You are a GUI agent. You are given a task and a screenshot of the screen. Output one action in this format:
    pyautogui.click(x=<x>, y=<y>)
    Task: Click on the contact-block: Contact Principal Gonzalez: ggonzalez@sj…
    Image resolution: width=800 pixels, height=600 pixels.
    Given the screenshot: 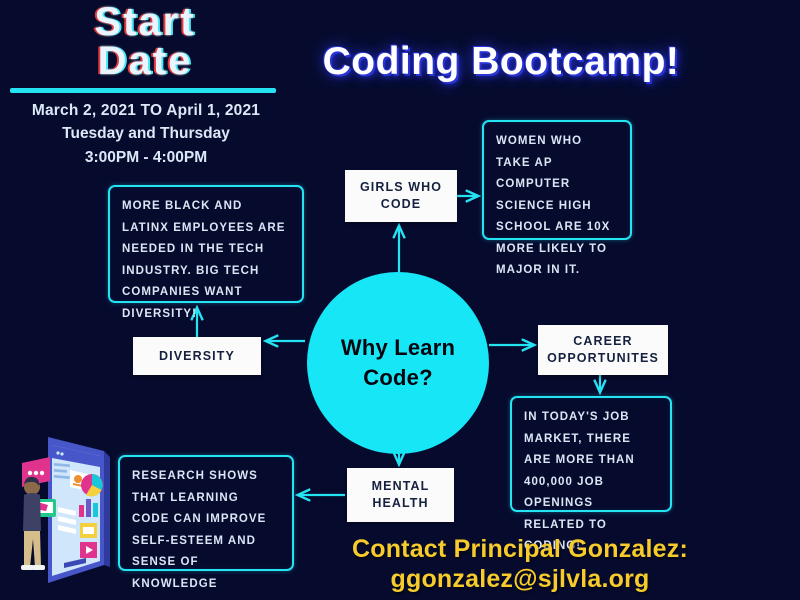 What is the action you would take?
    pyautogui.click(x=520, y=564)
    